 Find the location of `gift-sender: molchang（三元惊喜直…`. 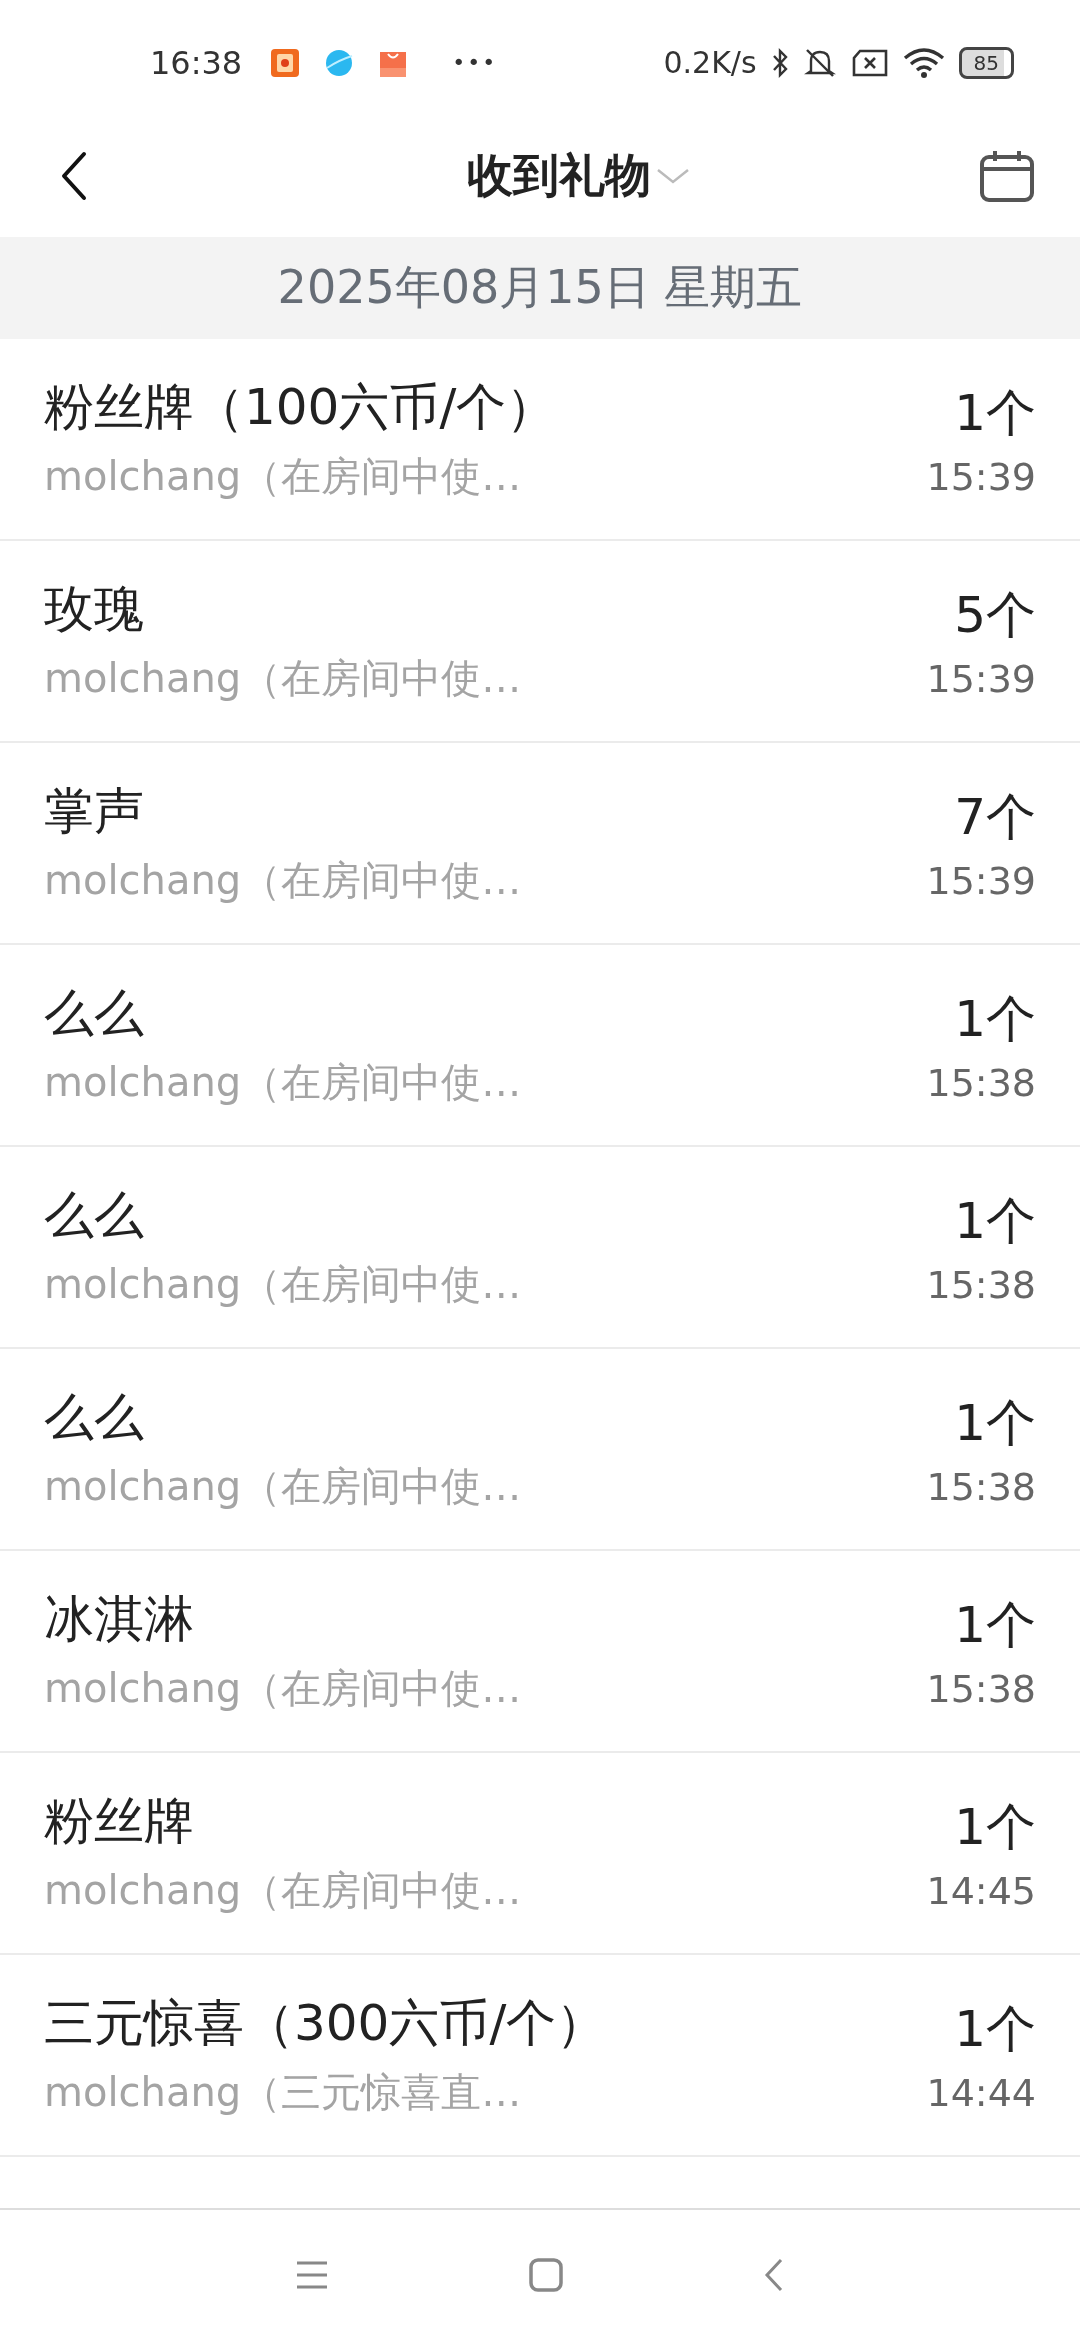

gift-sender: molchang（三元惊喜直… is located at coordinates (283, 2092).